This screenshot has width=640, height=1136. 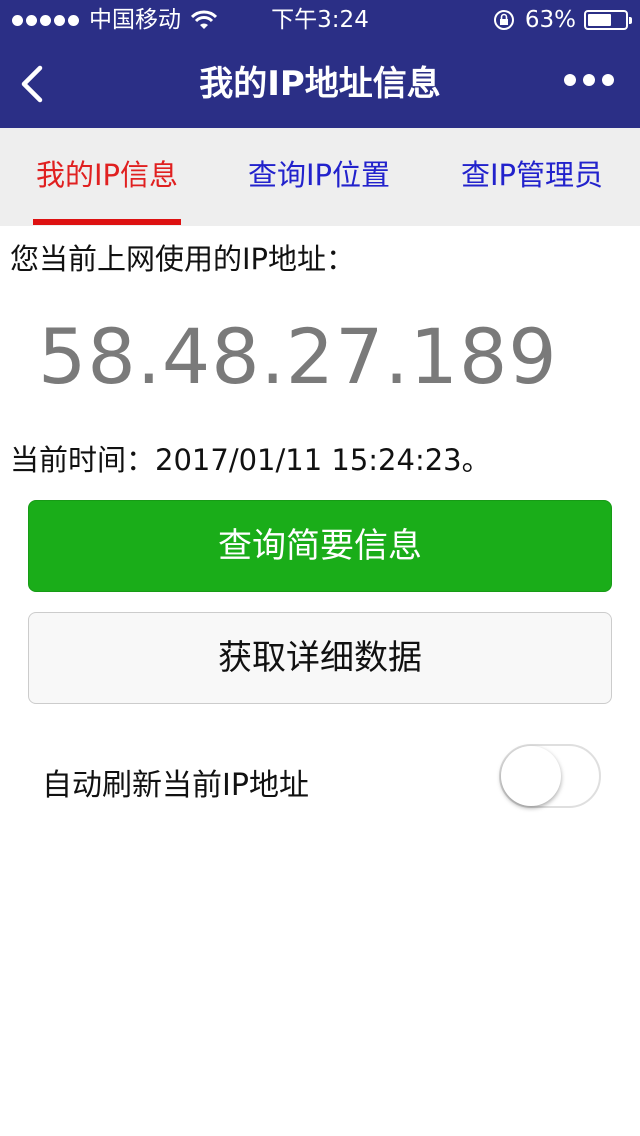 I want to click on orientation-lock-icon, so click(x=503, y=20).